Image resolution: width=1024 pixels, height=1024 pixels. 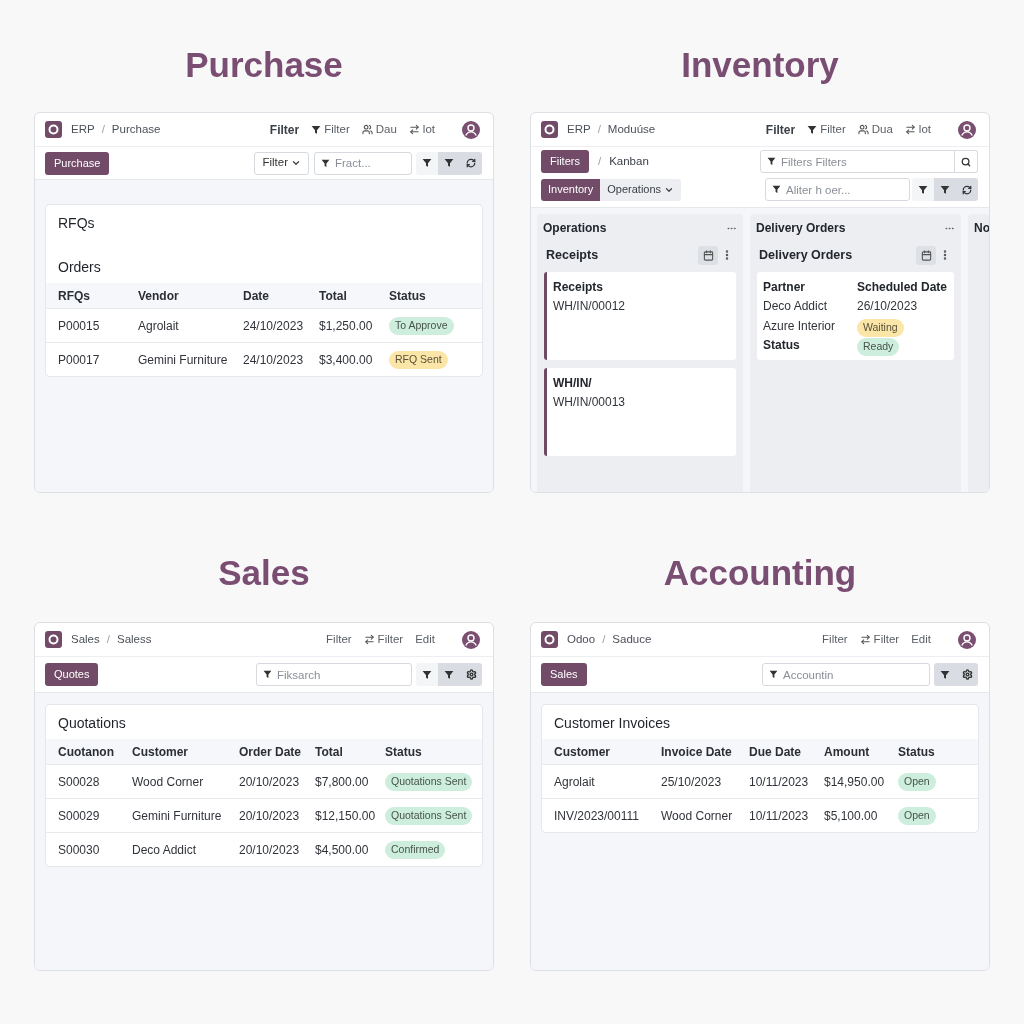 What do you see at coordinates (880, 327) in the screenshot?
I see `status-badge: Waiting` at bounding box center [880, 327].